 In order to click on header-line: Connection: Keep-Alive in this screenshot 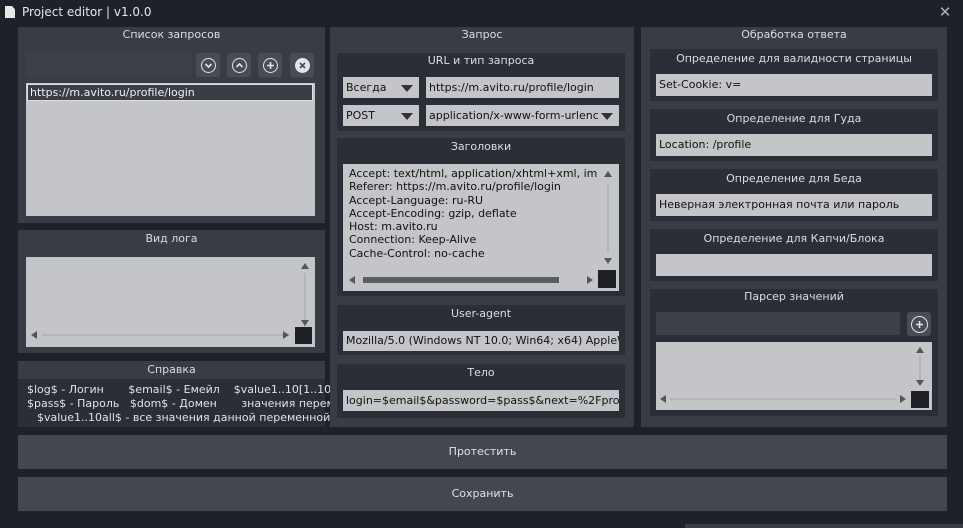, I will do `click(413, 240)`.